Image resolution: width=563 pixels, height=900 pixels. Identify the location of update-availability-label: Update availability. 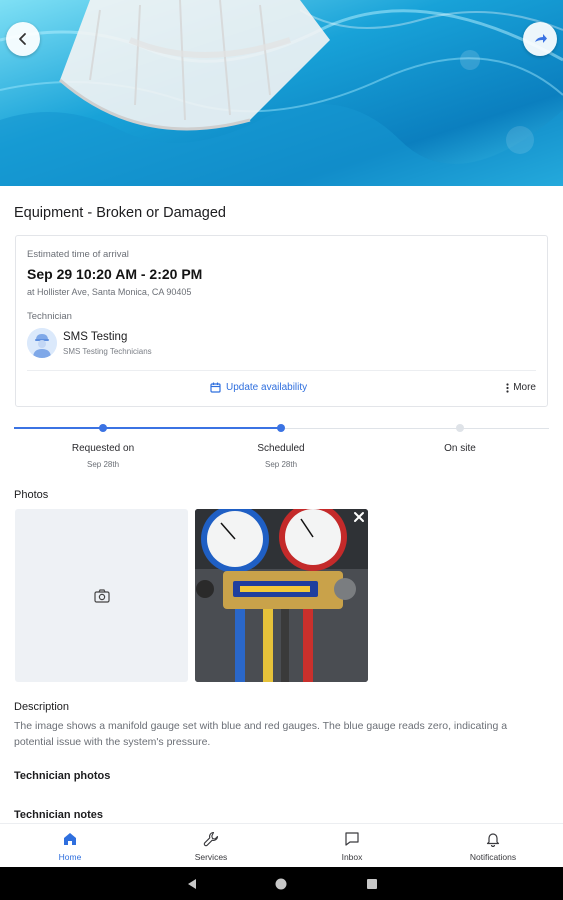
(267, 387).